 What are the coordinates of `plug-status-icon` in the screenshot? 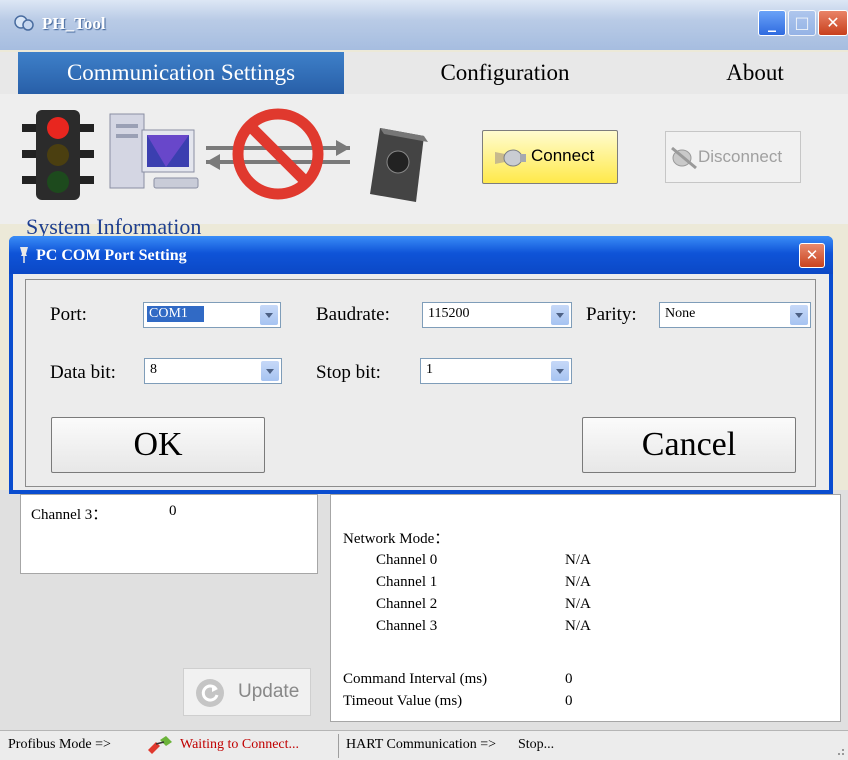 It's located at (160, 745).